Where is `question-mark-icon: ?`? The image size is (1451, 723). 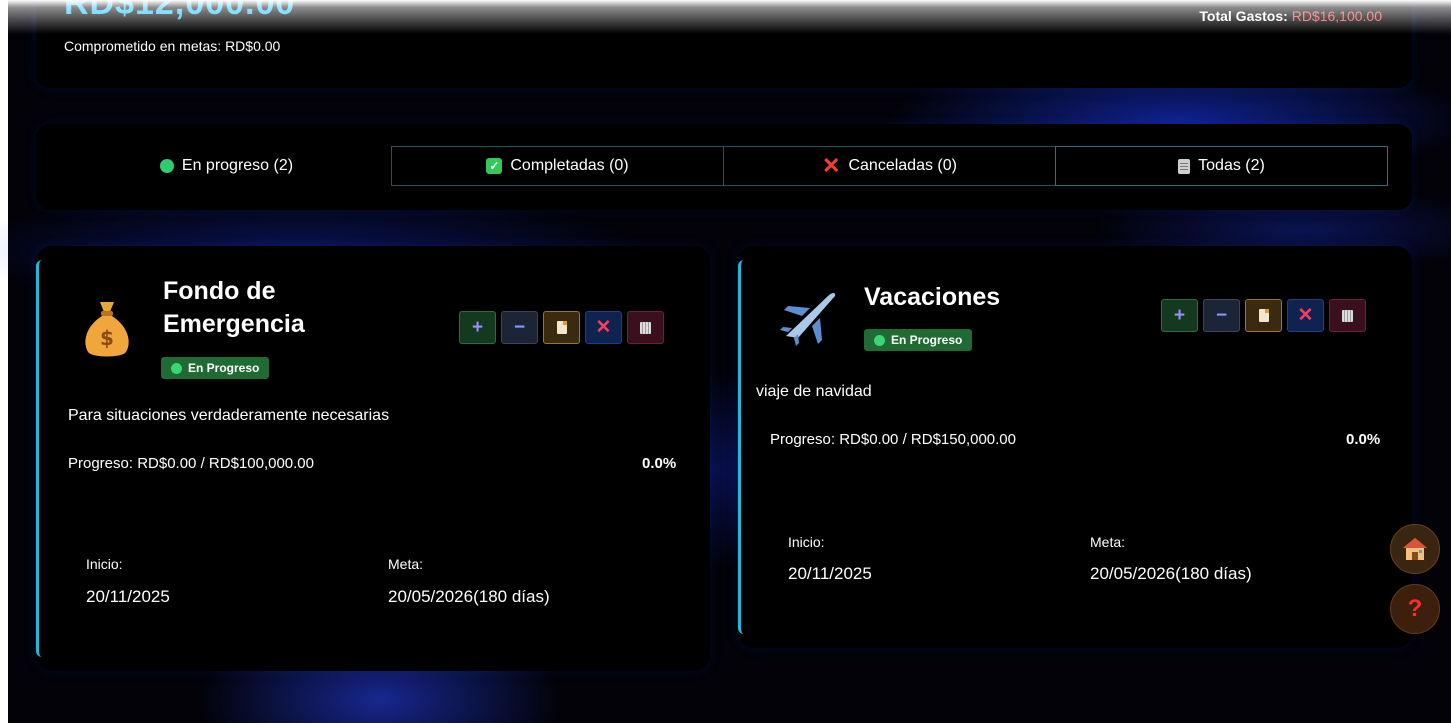
question-mark-icon: ? is located at coordinates (1415, 608).